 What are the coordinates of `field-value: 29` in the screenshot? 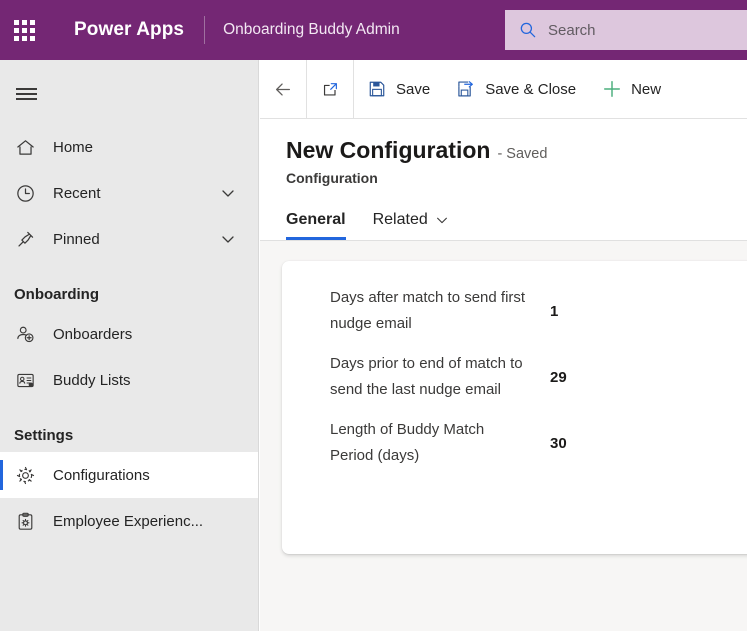 It's located at (558, 377).